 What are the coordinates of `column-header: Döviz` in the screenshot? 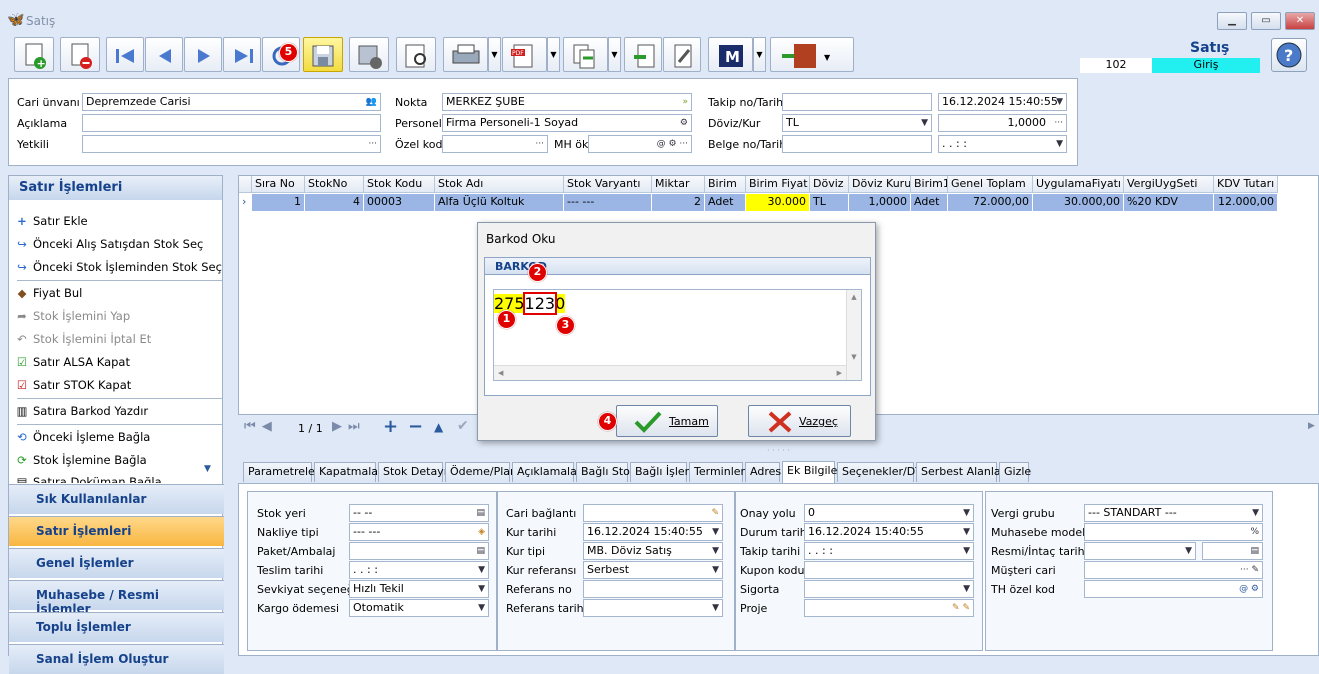 It's located at (829, 184).